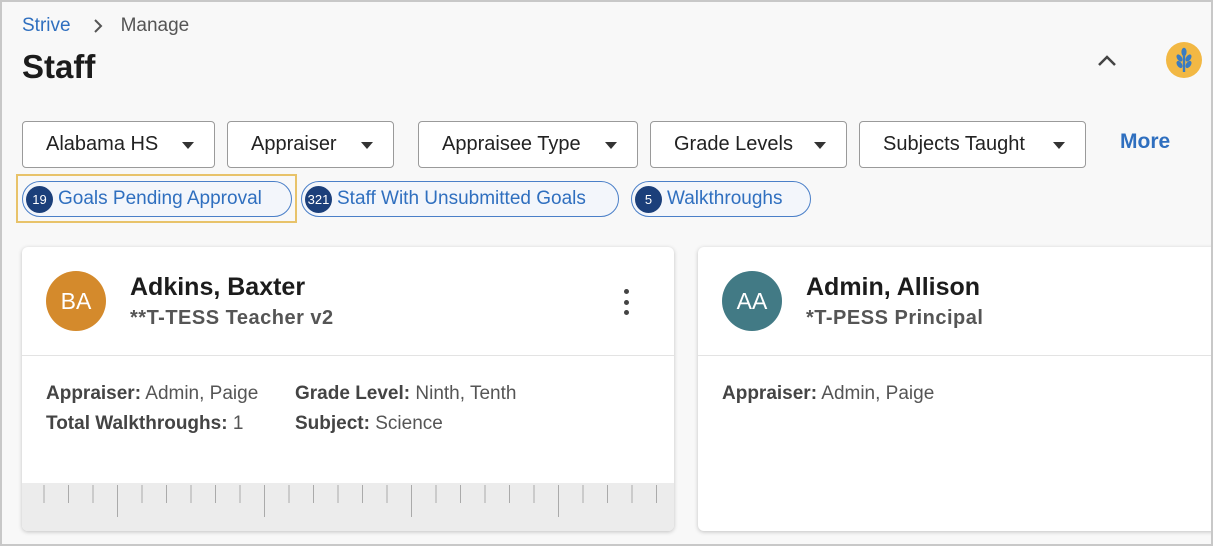 This screenshot has height=546, width=1213. Describe the element at coordinates (332, 423) in the screenshot. I see `field-label: Subject:` at that location.